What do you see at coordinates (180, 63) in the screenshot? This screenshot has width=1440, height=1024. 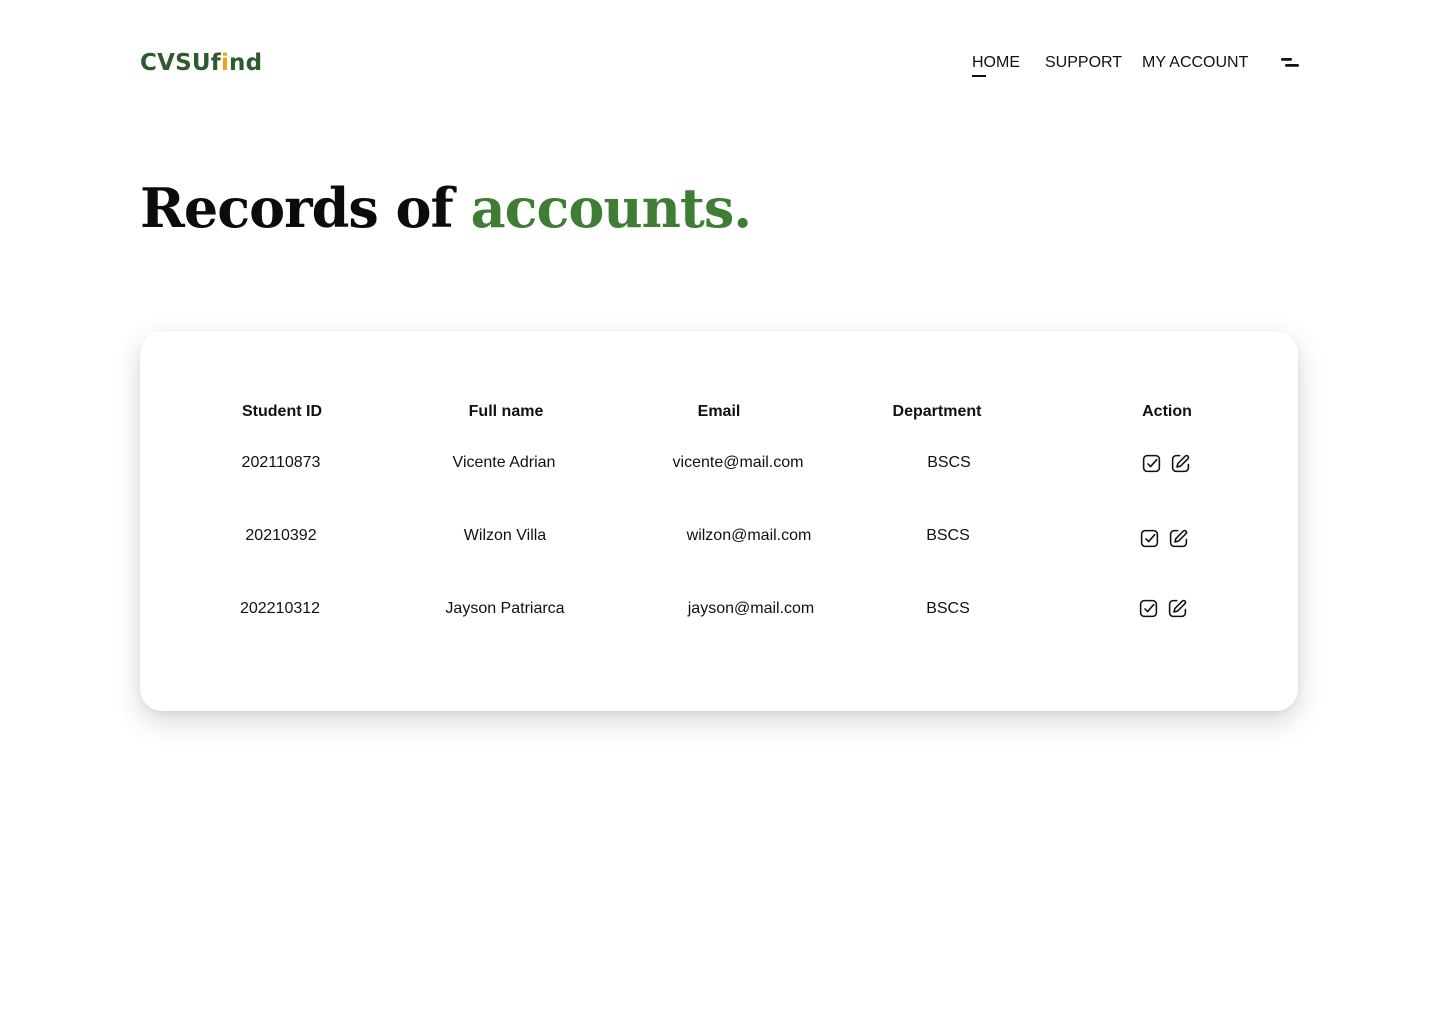 I see `logo-text-part1: CVSUf` at bounding box center [180, 63].